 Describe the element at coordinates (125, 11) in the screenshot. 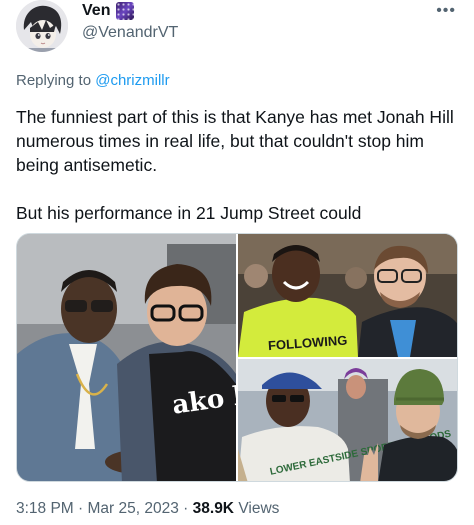

I see `galaxy-emoji-icon` at that location.